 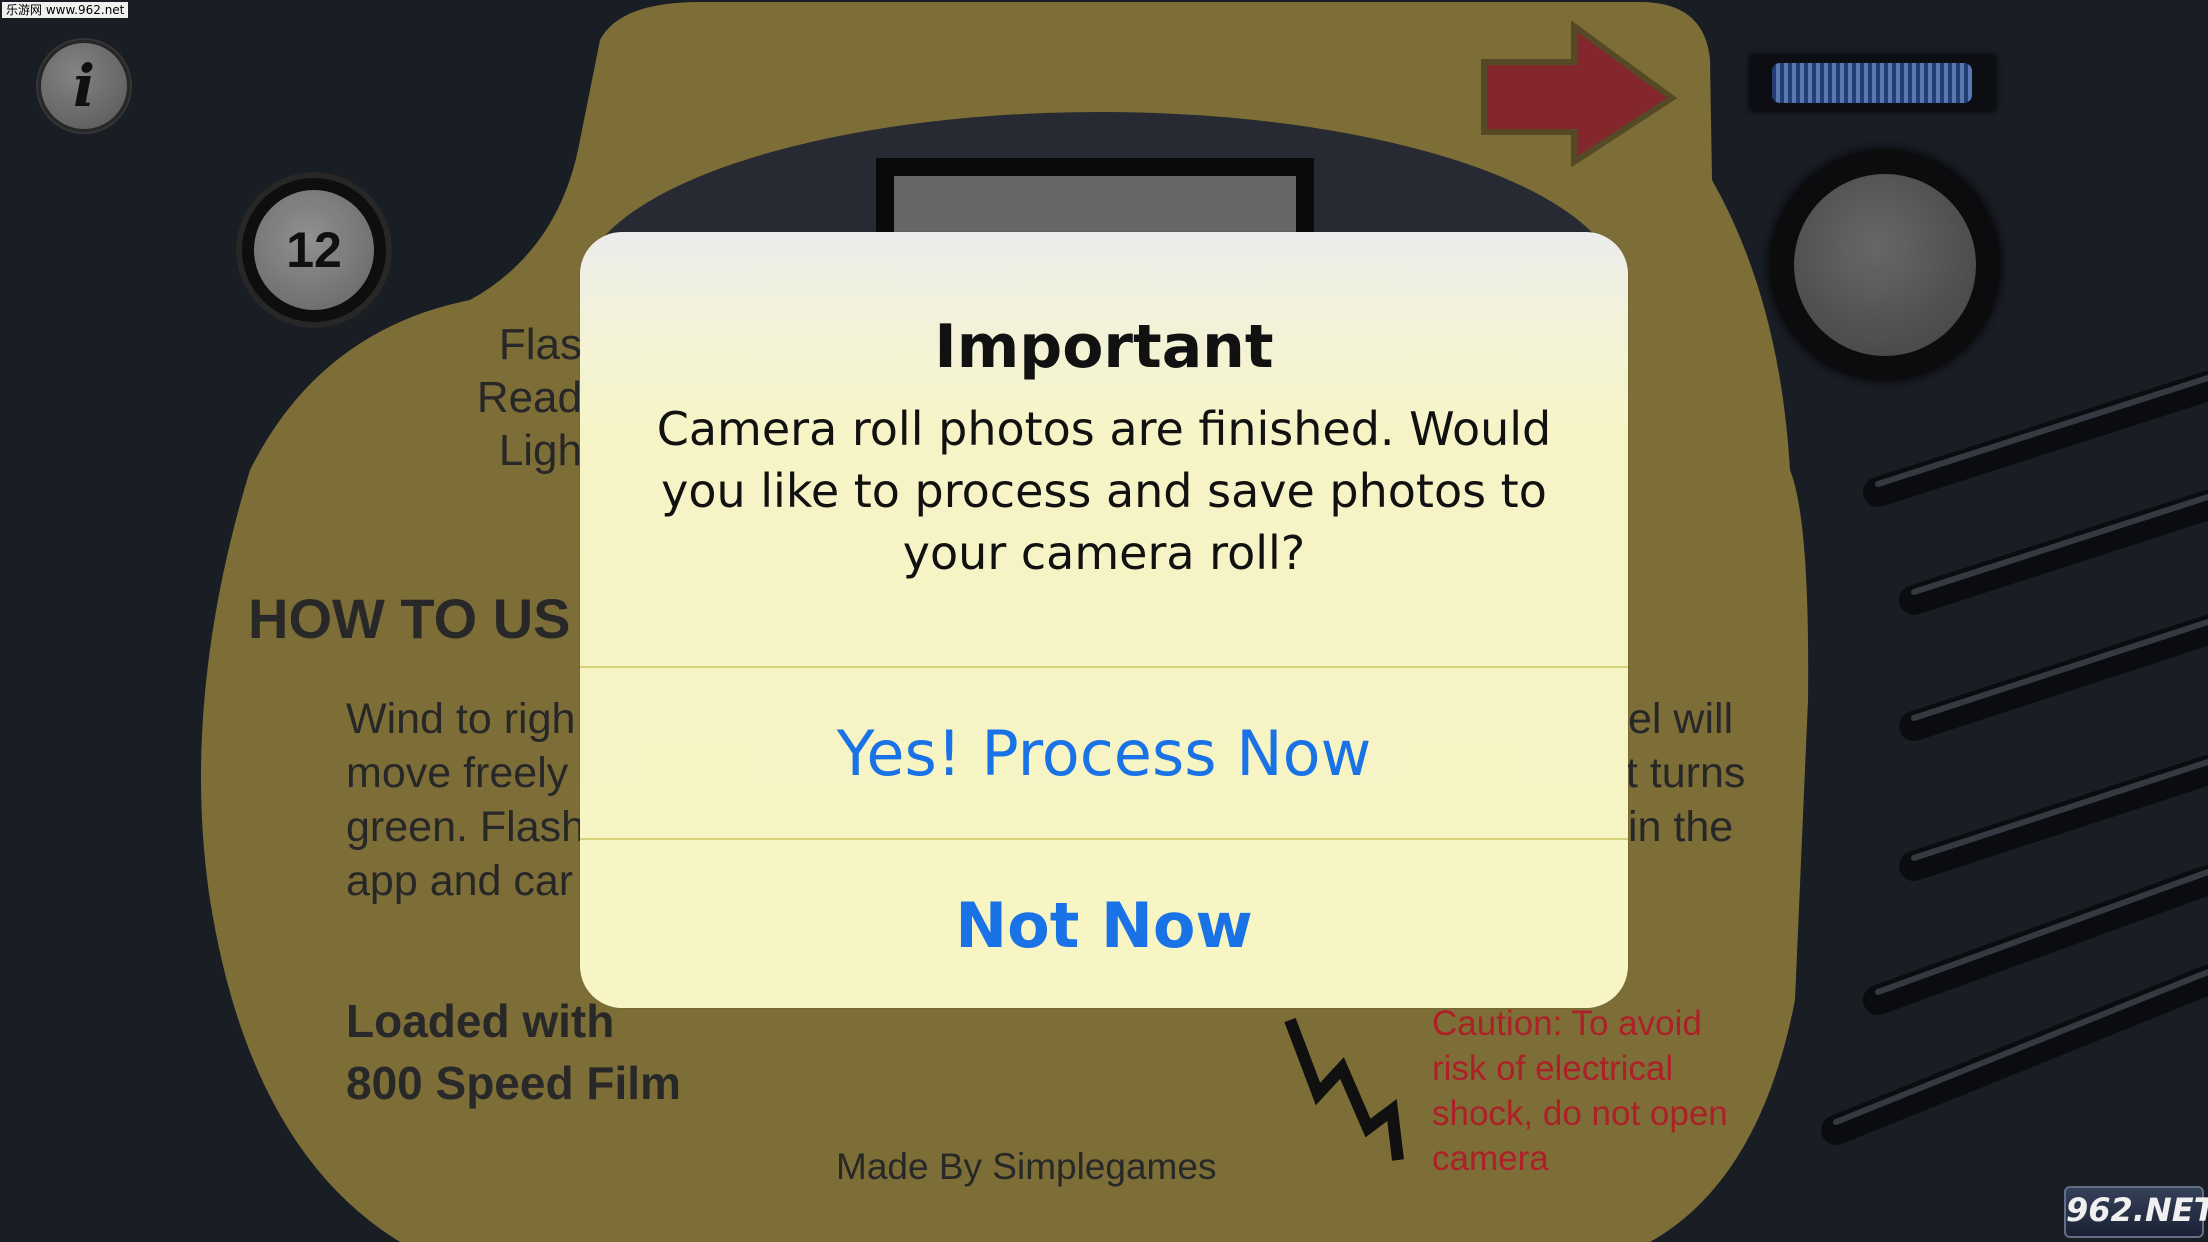 I want to click on not-now-button: Not Now, so click(x=1104, y=924).